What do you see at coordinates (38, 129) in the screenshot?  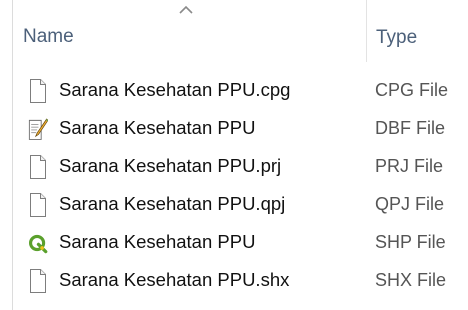 I see `dbf-document-edit-icon` at bounding box center [38, 129].